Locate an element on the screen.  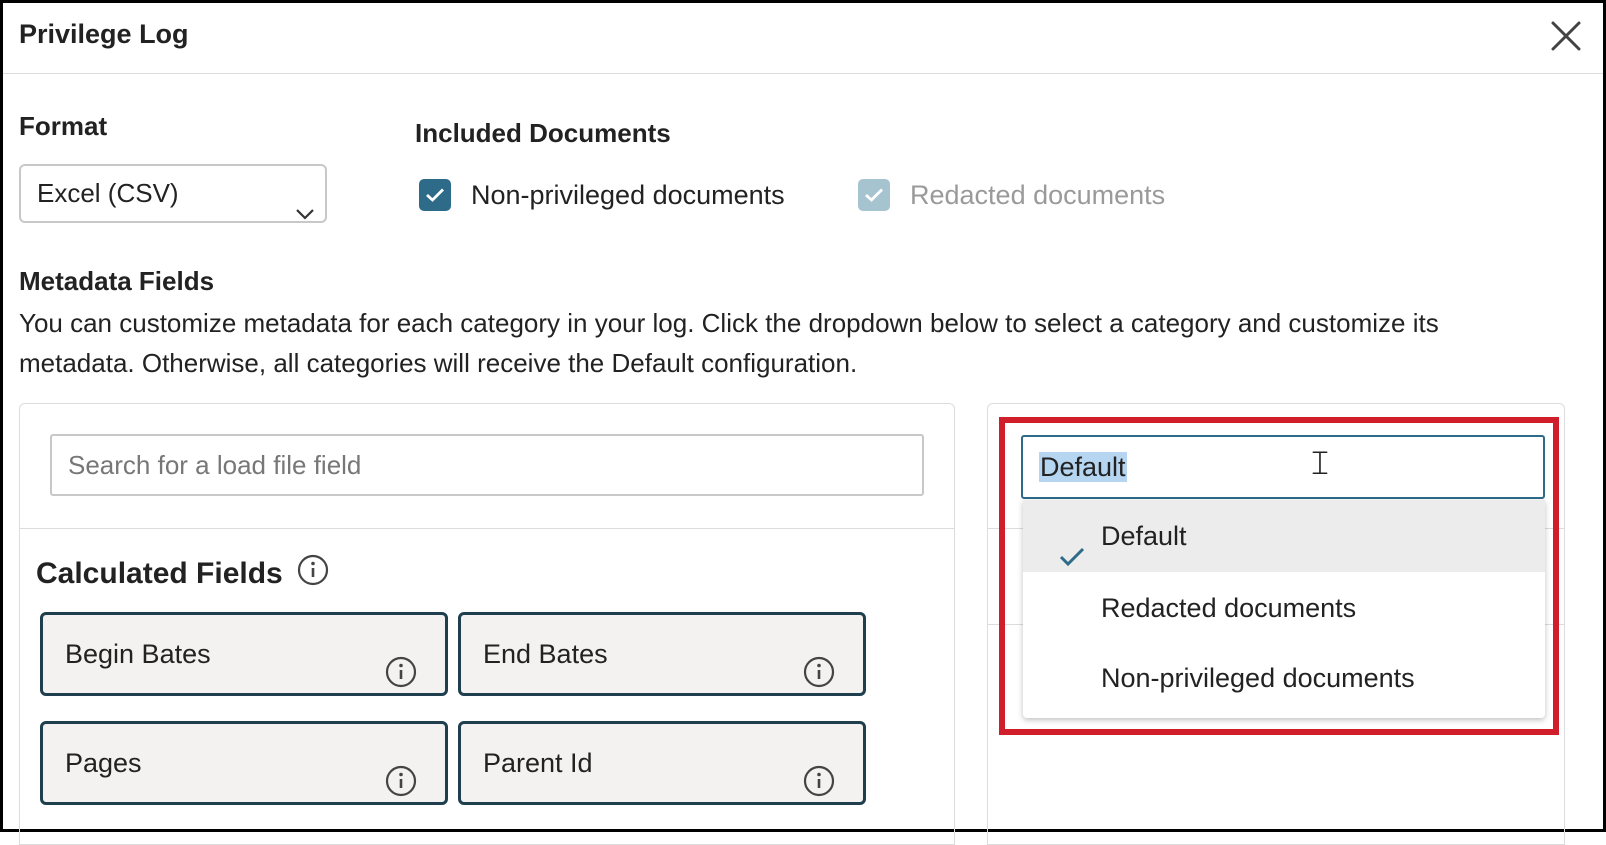
non-privileged-checkbox is located at coordinates (435, 195).